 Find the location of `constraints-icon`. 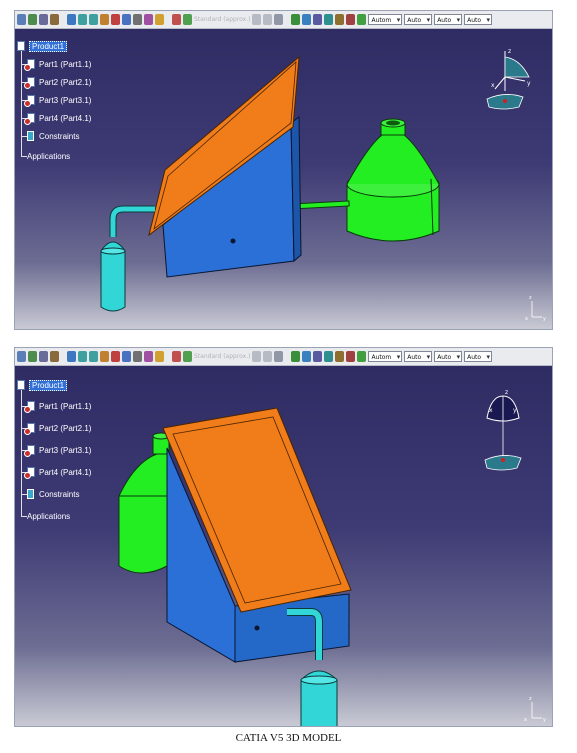

constraints-icon is located at coordinates (32, 136).